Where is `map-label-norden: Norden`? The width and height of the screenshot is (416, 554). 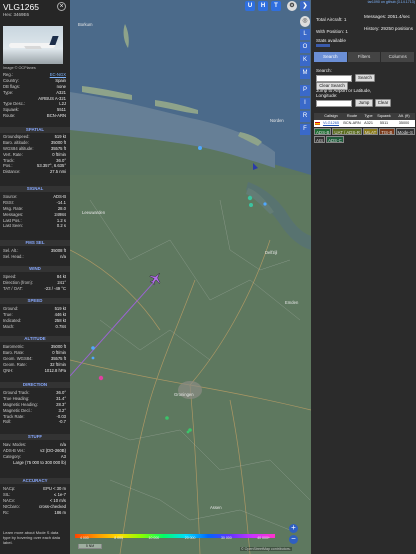
map-label-norden: Norden is located at coordinates (277, 120).